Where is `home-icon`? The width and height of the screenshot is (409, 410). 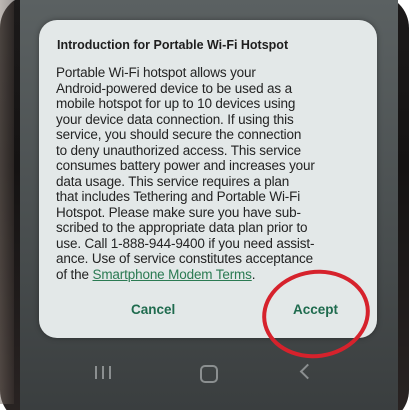 home-icon is located at coordinates (209, 374).